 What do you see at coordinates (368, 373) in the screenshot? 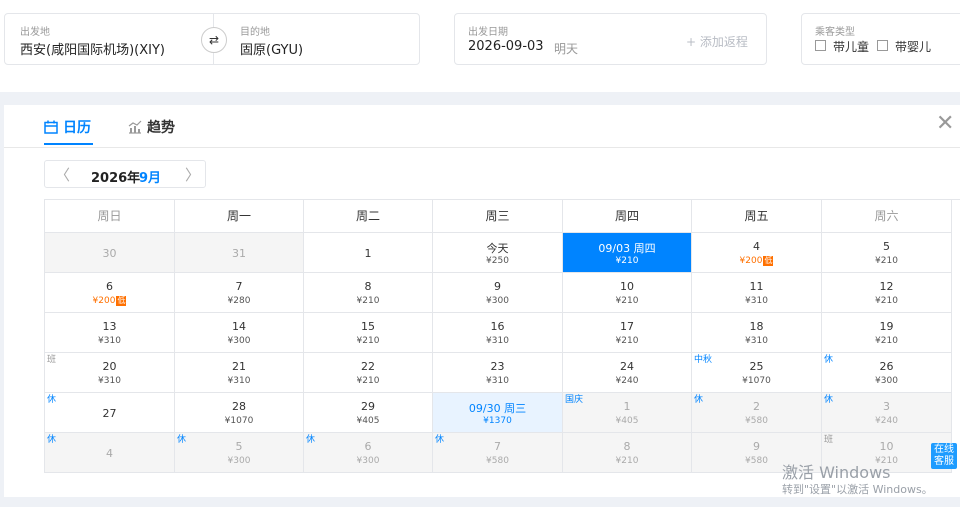
I see `calendar-day-cell: 22 ¥210` at bounding box center [368, 373].